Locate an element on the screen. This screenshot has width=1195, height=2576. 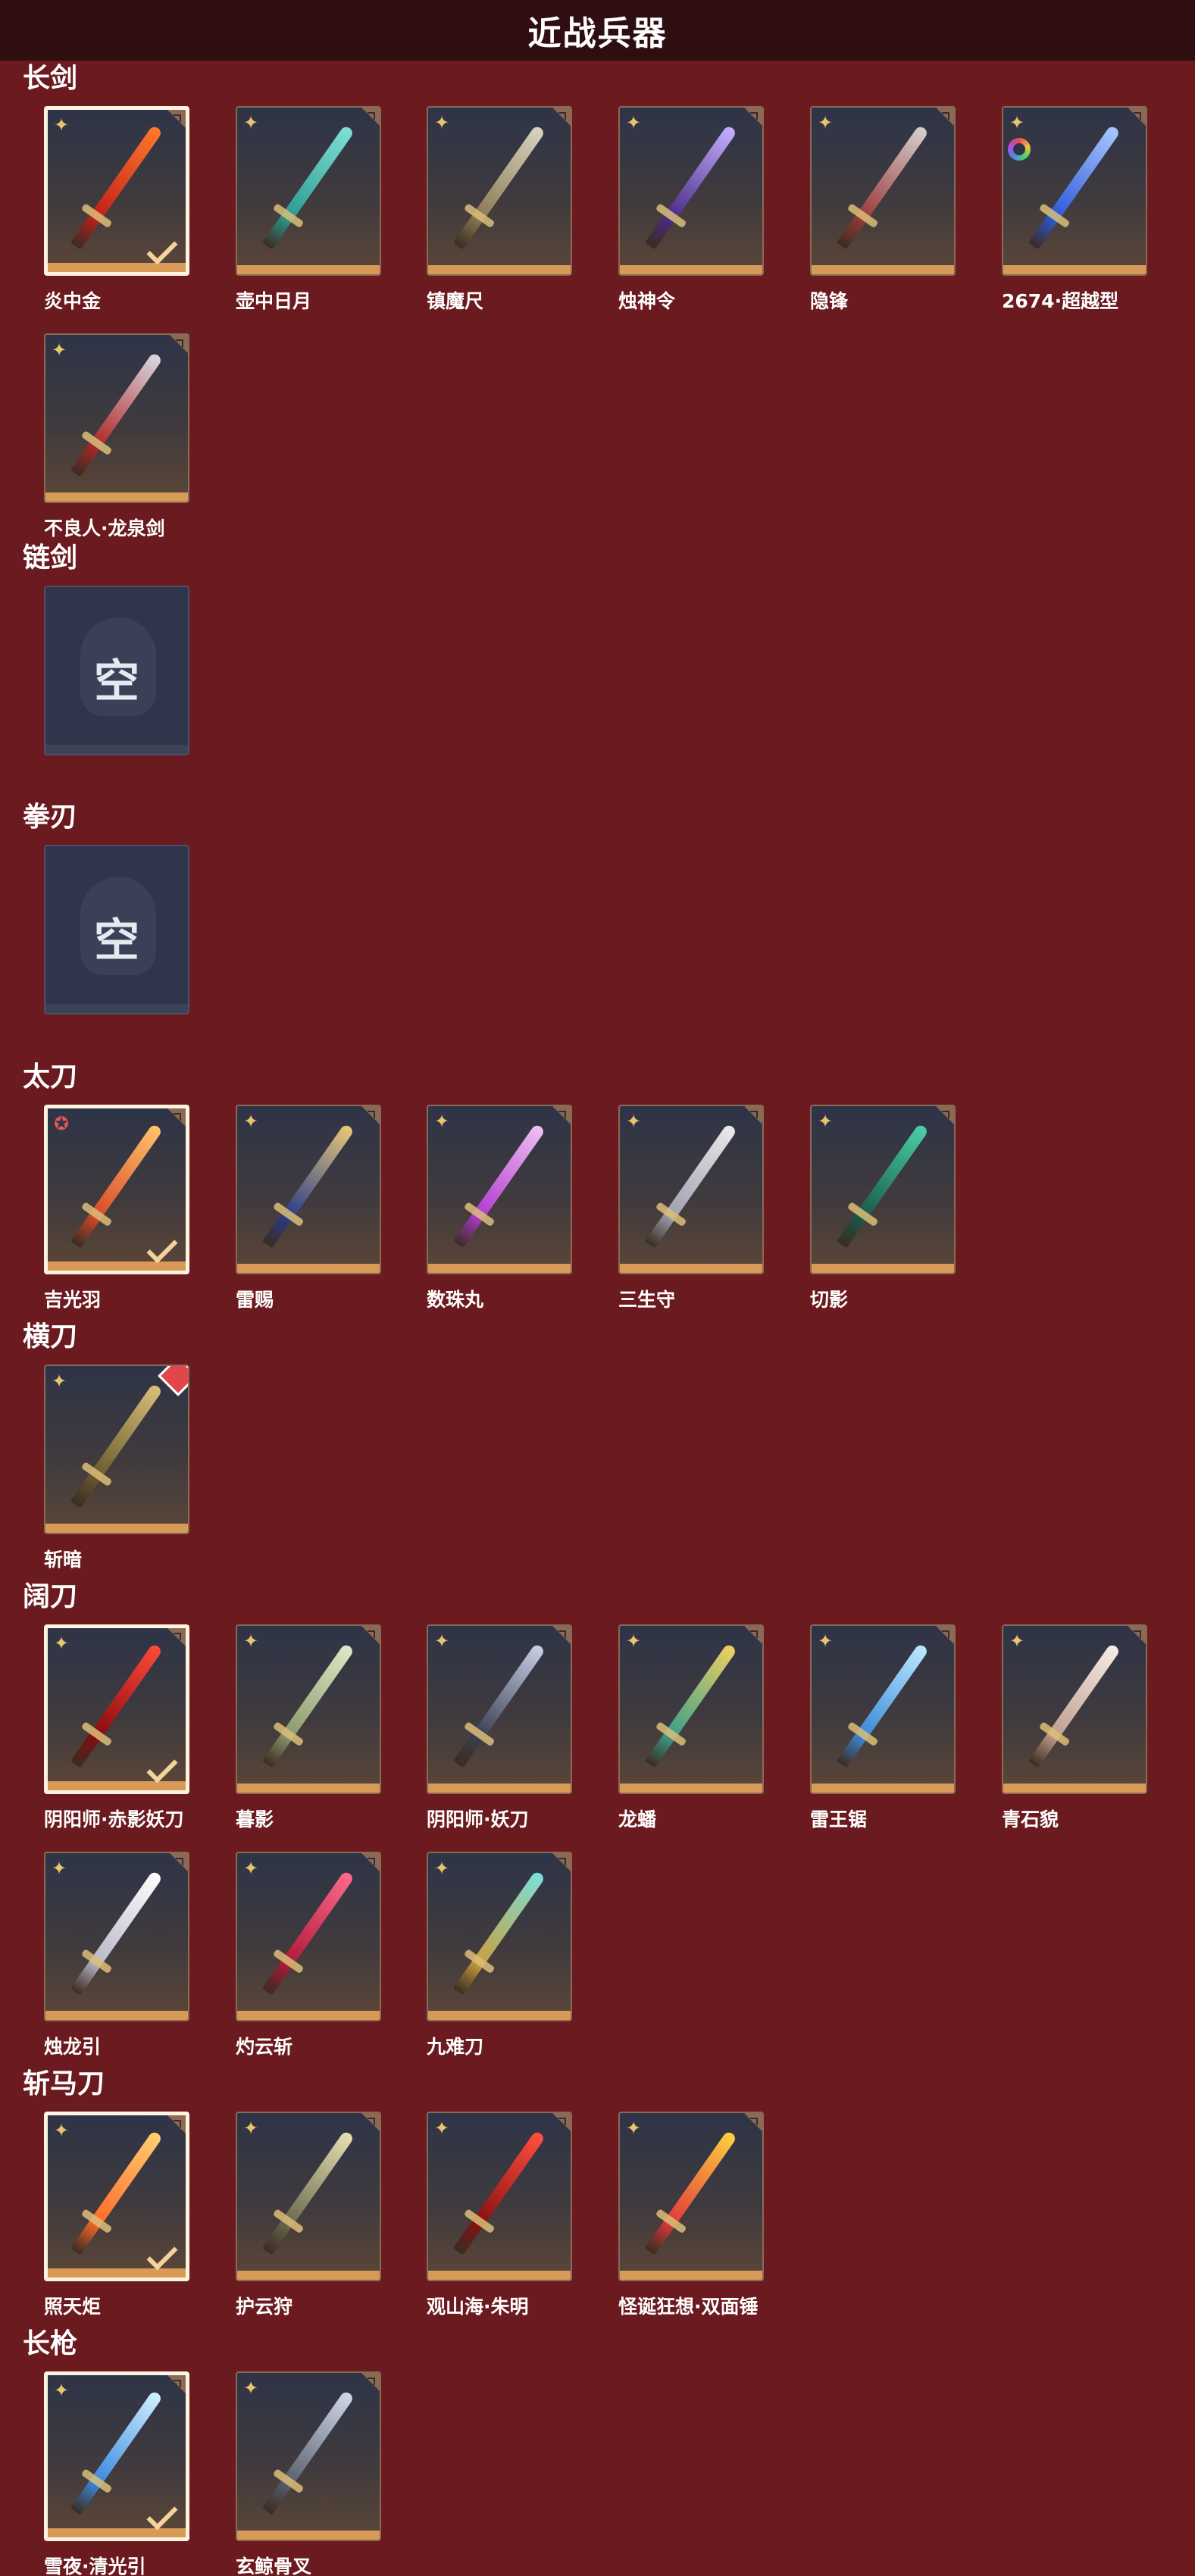
weapon-name: 玄鲸骨叉 is located at coordinates (274, 2566).